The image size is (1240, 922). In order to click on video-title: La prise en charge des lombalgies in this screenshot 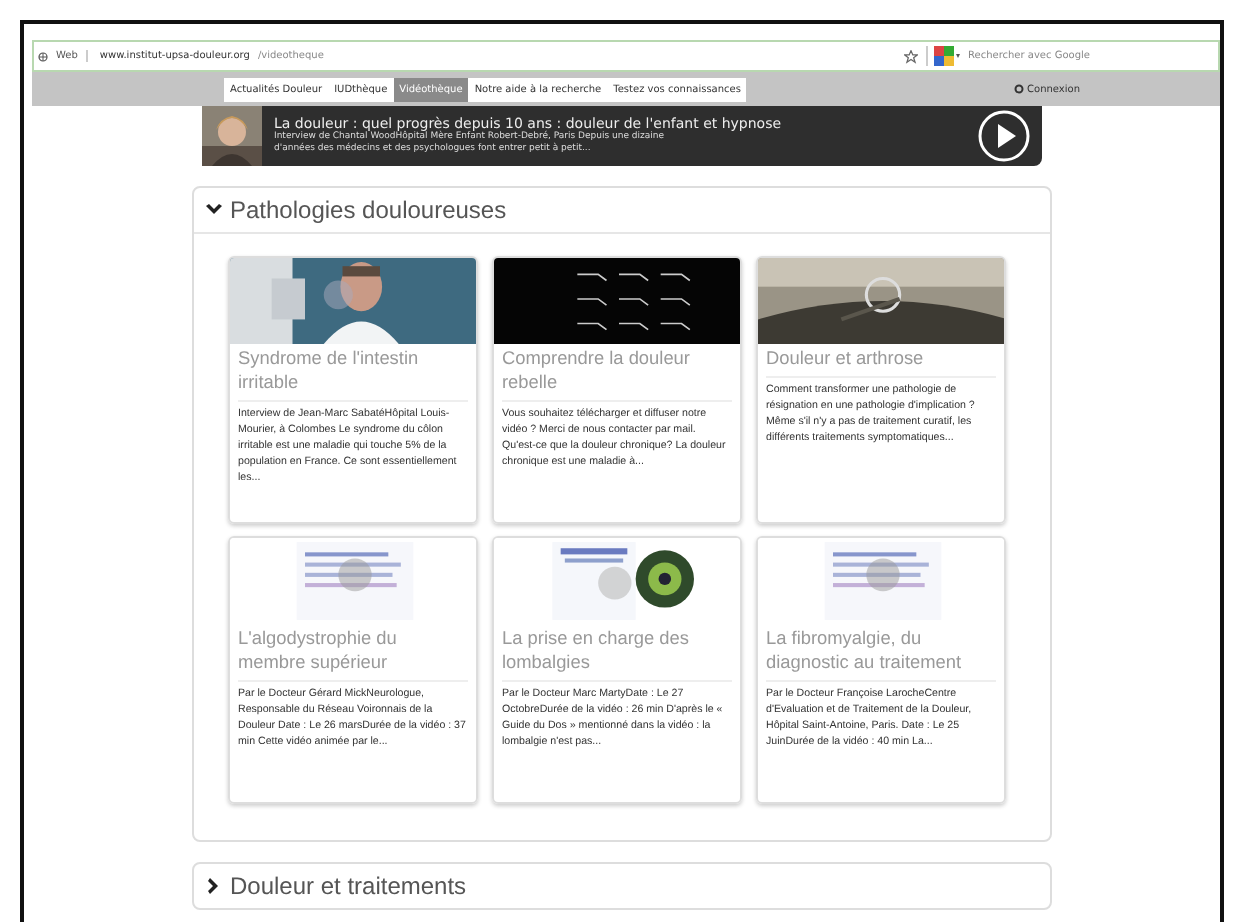, I will do `click(617, 655)`.